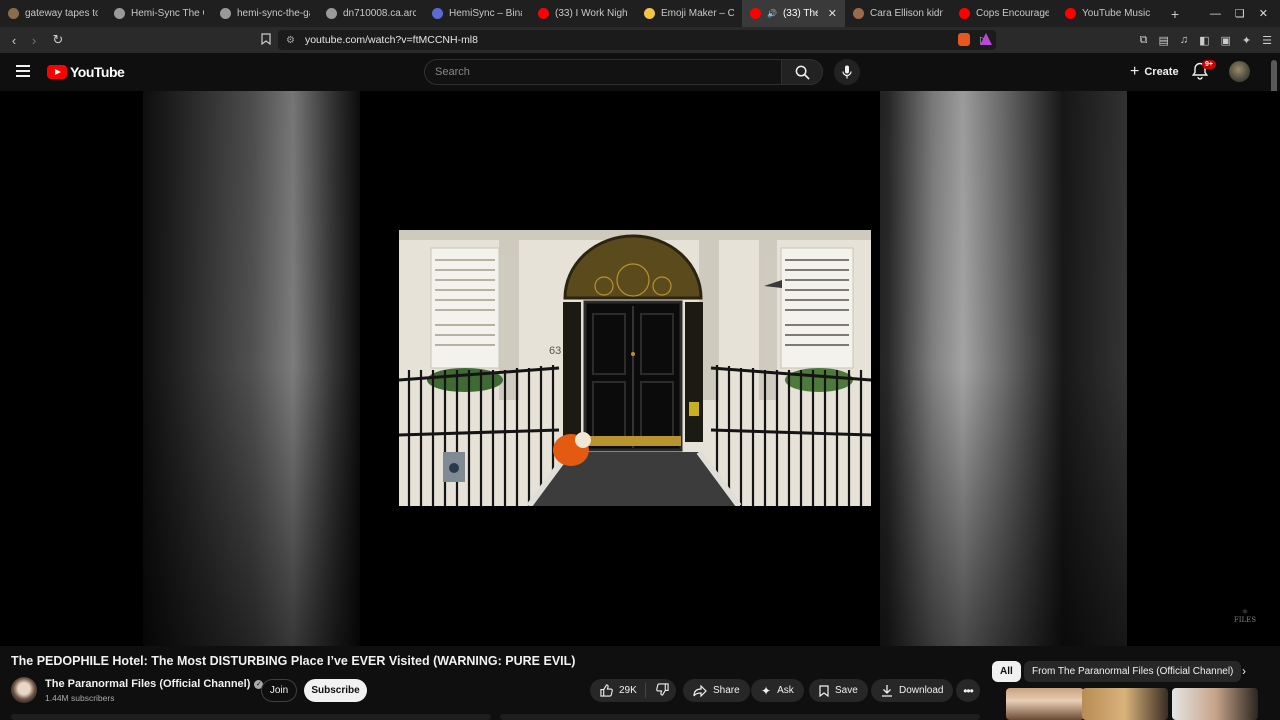 The image size is (1280, 720). Describe the element at coordinates (1154, 72) in the screenshot. I see `create-button: + Create` at that location.